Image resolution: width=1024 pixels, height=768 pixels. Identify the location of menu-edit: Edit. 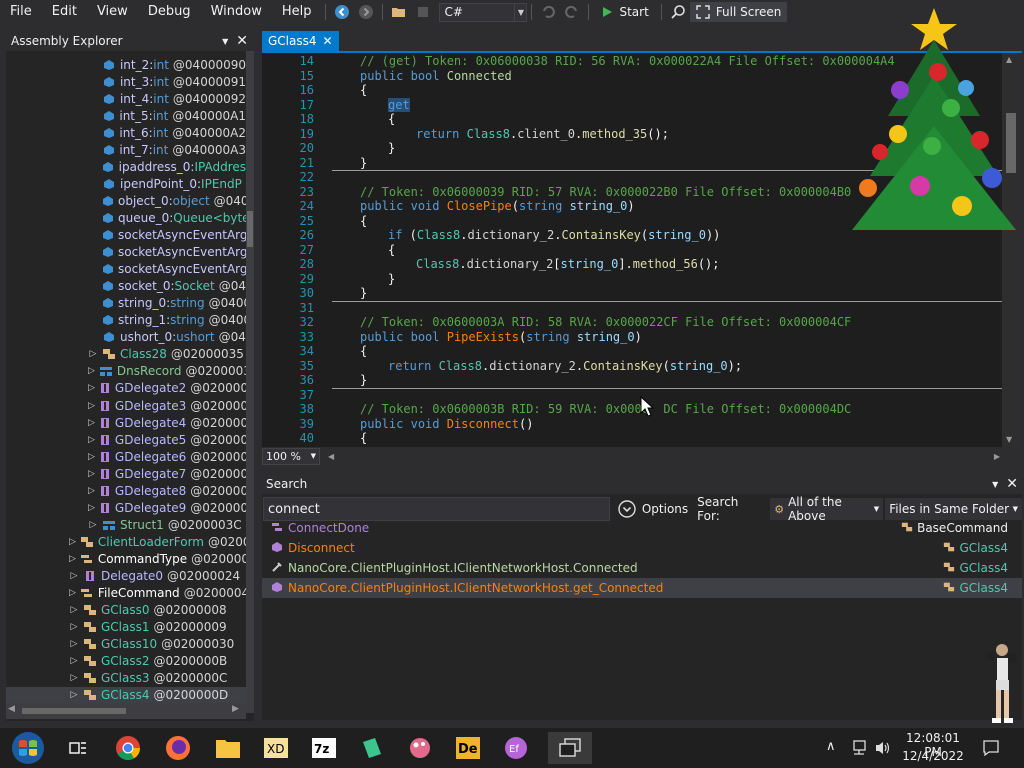
(64, 12).